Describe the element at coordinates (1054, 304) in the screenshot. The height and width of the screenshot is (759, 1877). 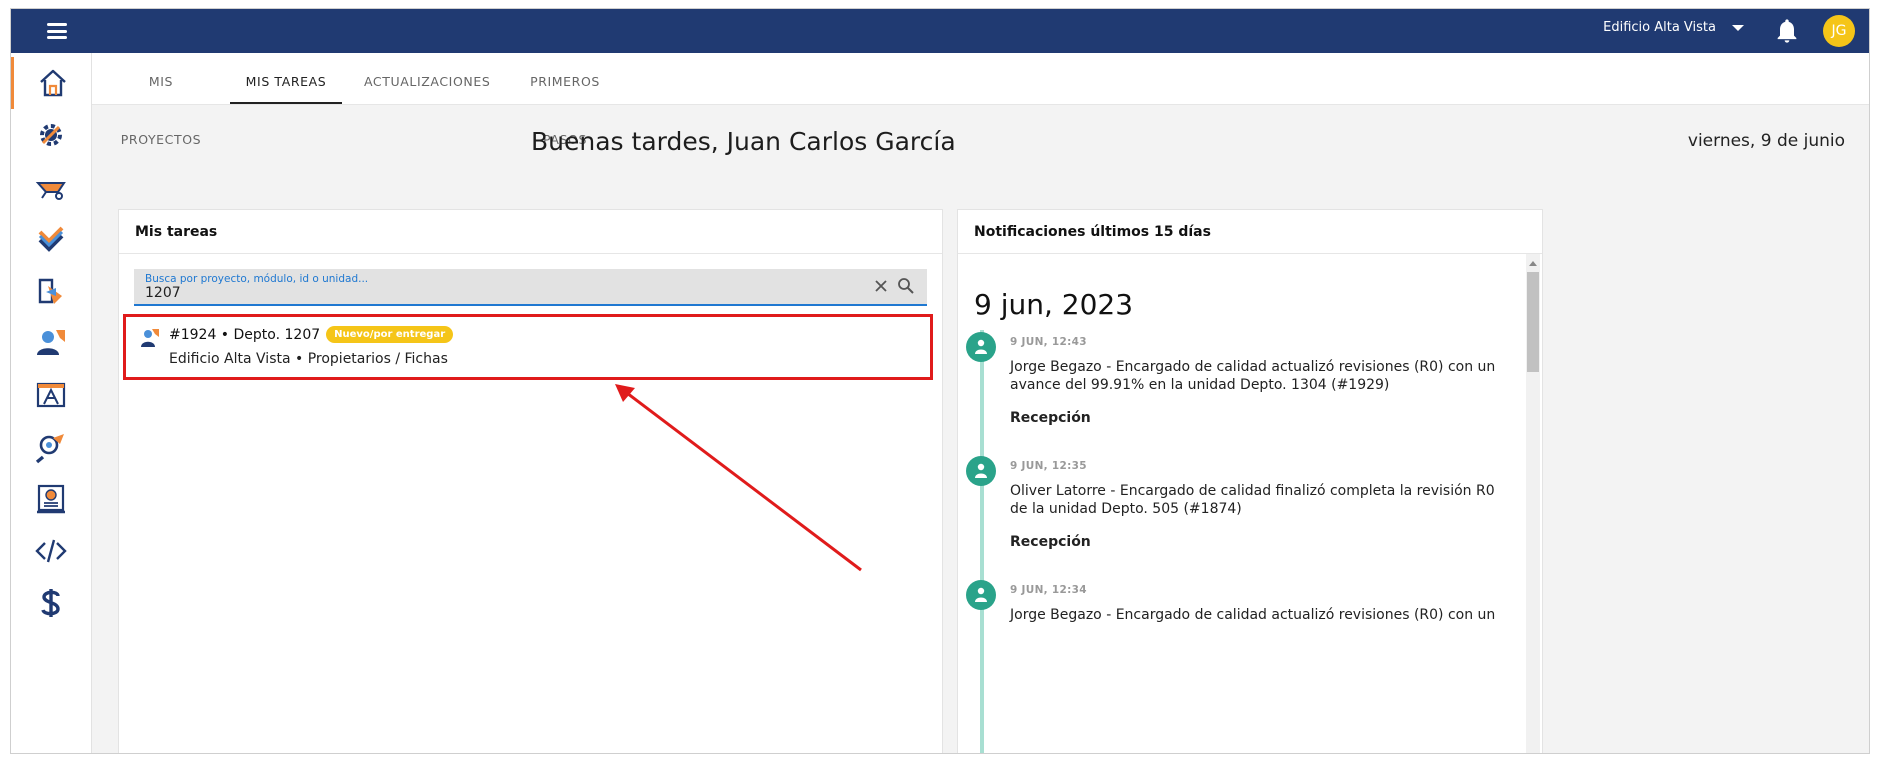
I see `notifications-date-heading: 9 jun, 2023` at that location.